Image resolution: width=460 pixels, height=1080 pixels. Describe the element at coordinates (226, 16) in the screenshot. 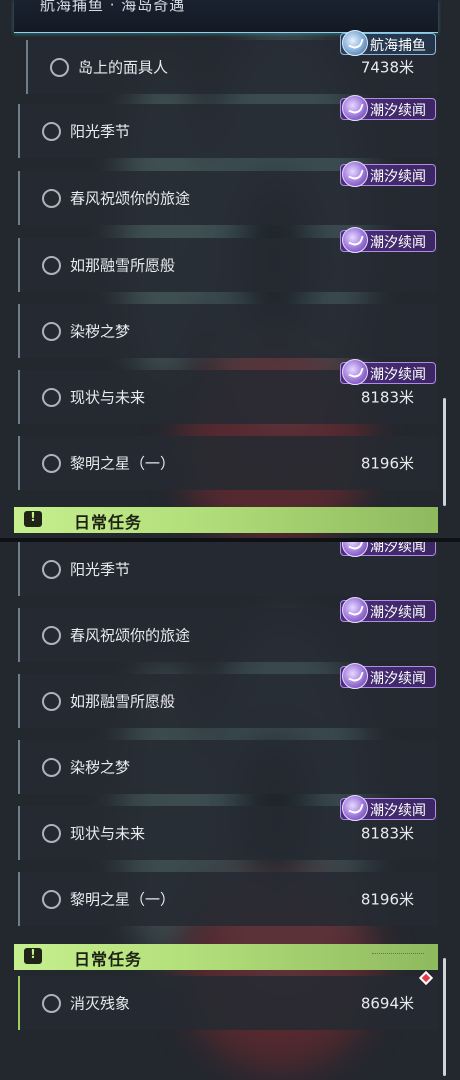

I see `region-header: 航海捕鱼 · 海岛奇遇` at that location.